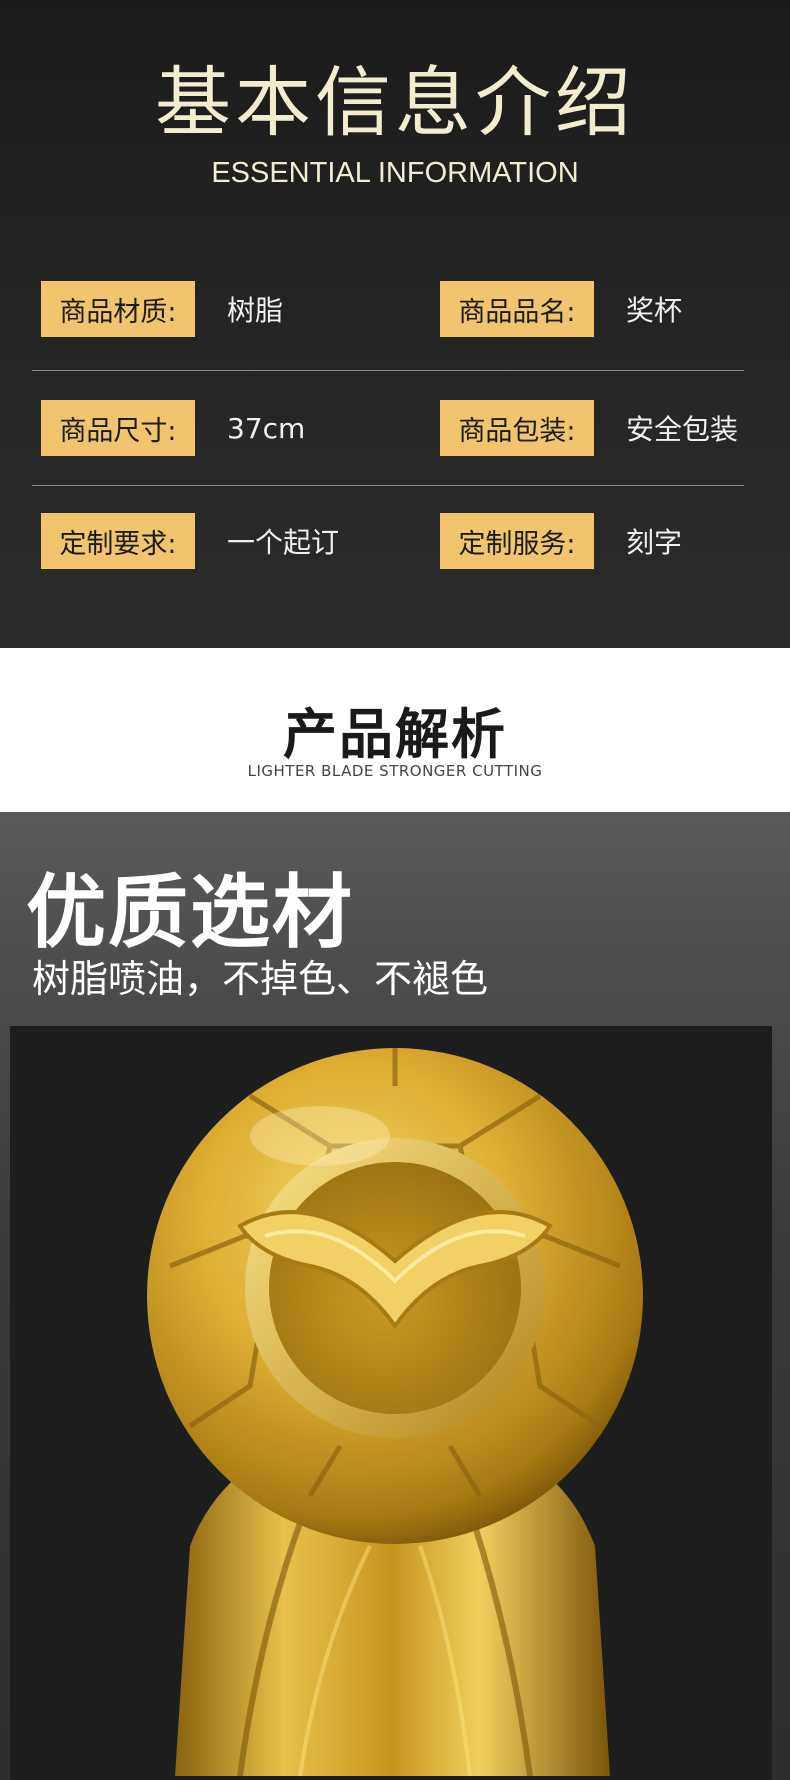 This screenshot has height=1780, width=790. What do you see at coordinates (682, 429) in the screenshot?
I see `info-value: 安全包装` at bounding box center [682, 429].